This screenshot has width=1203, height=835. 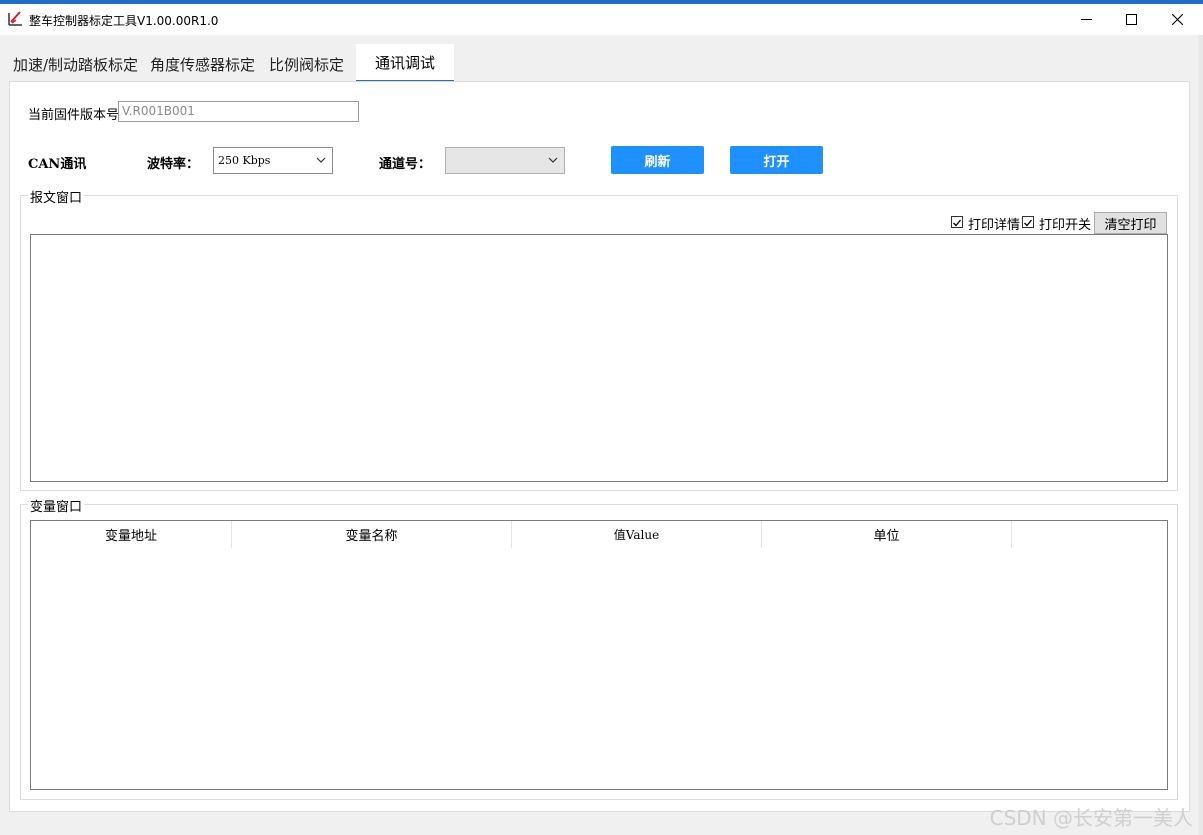 I want to click on column-header-value: 值Value, so click(x=637, y=534).